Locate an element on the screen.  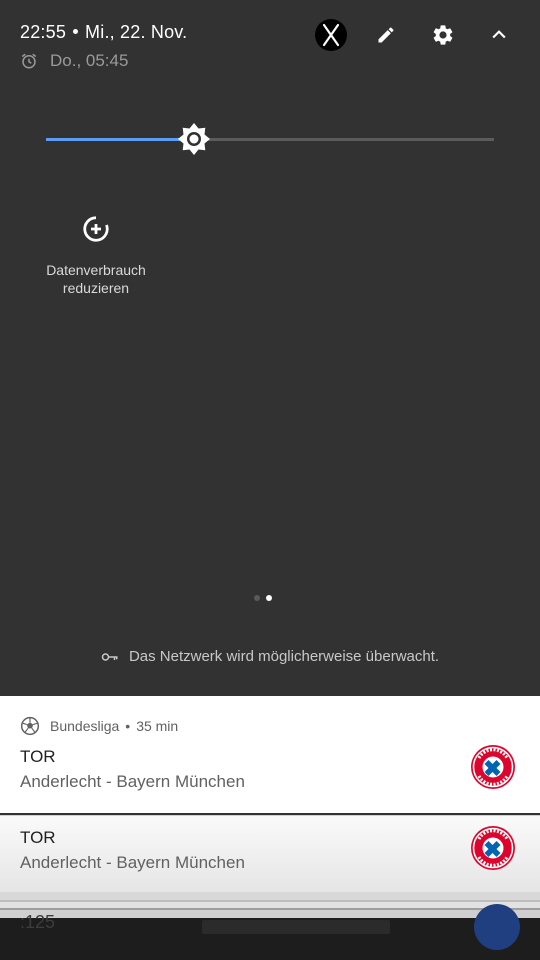
clock-time: 22:55 is located at coordinates (43, 32).